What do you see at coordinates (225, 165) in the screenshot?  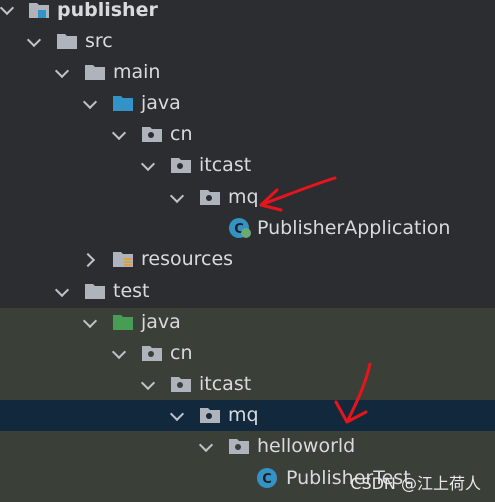 I see `tree-label-itcast: itcast` at bounding box center [225, 165].